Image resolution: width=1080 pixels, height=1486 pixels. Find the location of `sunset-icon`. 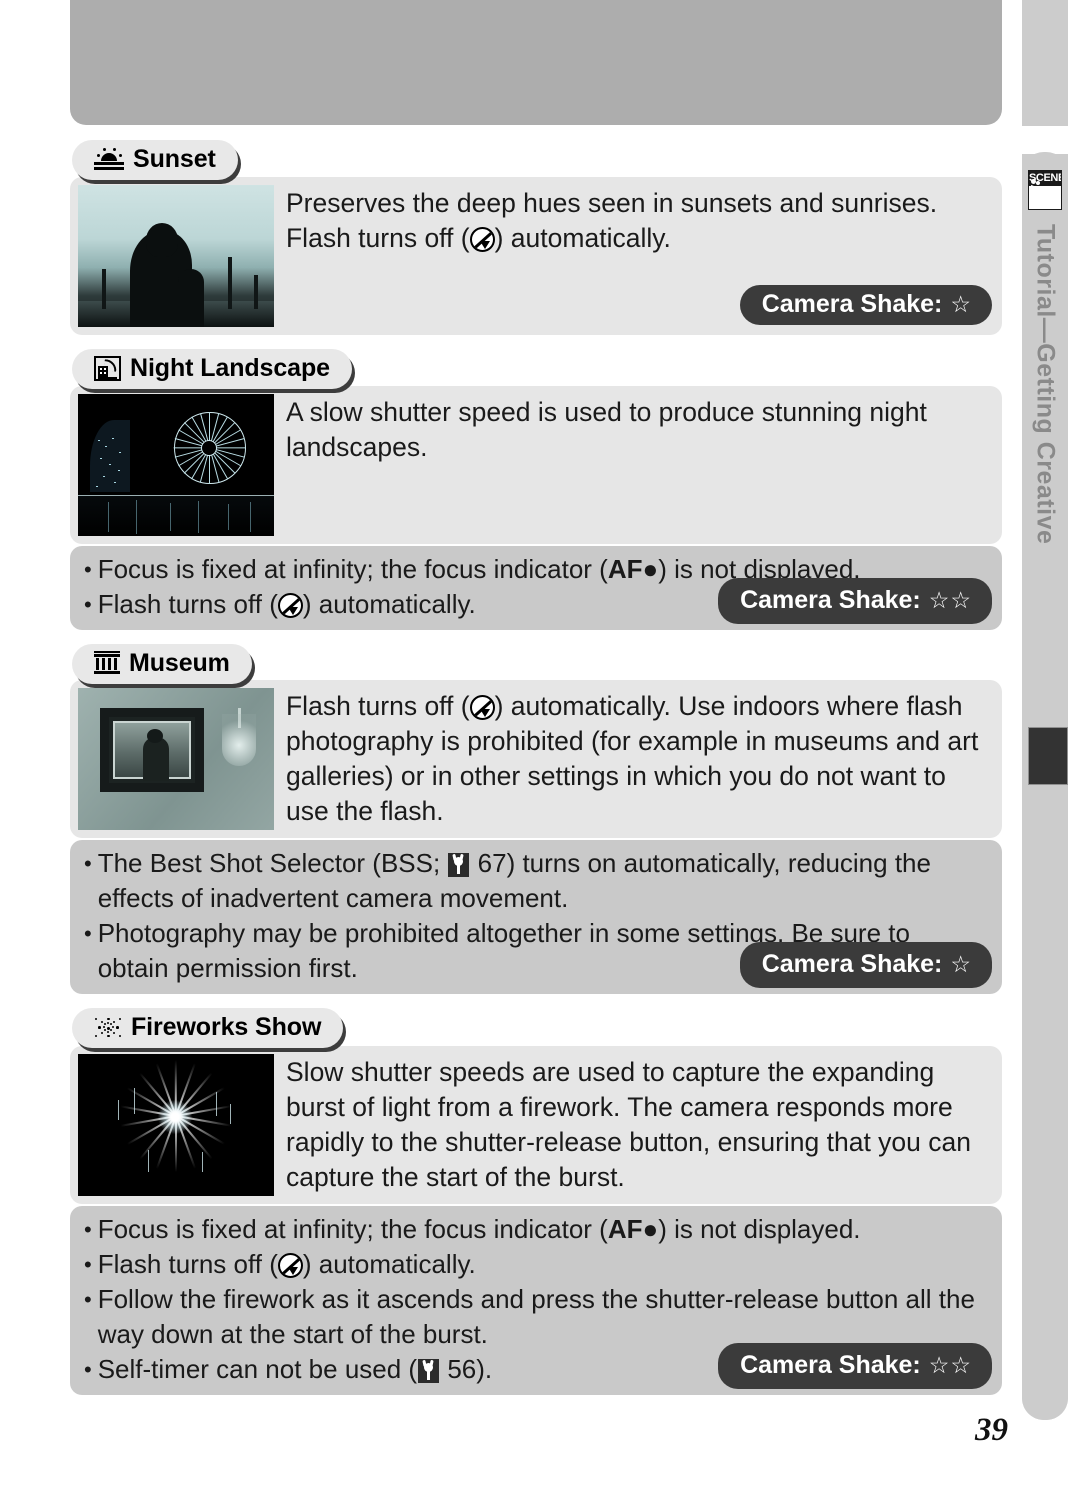

sunset-icon is located at coordinates (109, 159).